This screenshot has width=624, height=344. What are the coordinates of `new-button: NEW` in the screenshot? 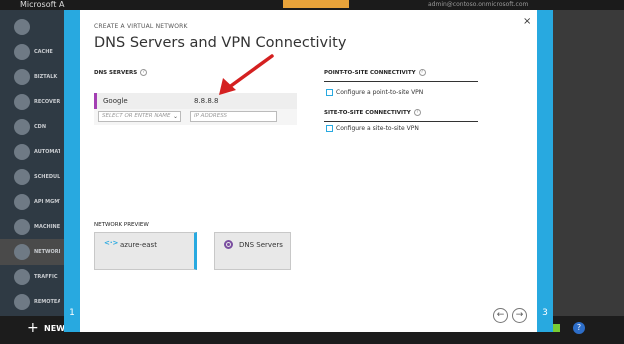 It's located at (54, 328).